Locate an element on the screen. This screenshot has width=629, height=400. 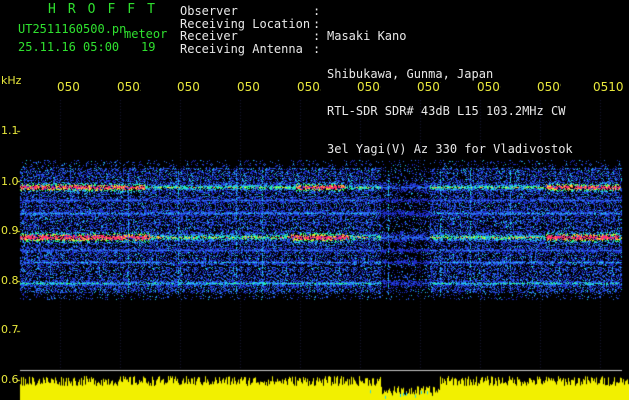
x-tick: 0510 is located at coordinates (608, 87).